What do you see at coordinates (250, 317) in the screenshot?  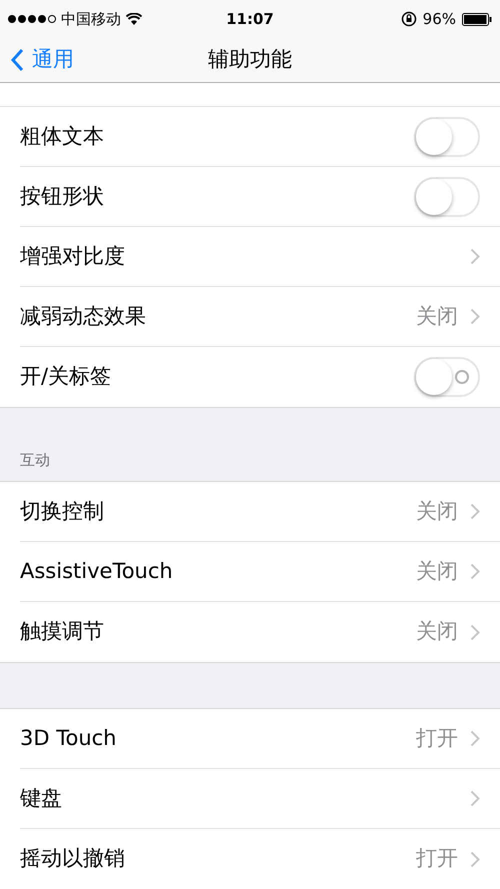 I see `settings-row: 减弱动态效果 关闭` at bounding box center [250, 317].